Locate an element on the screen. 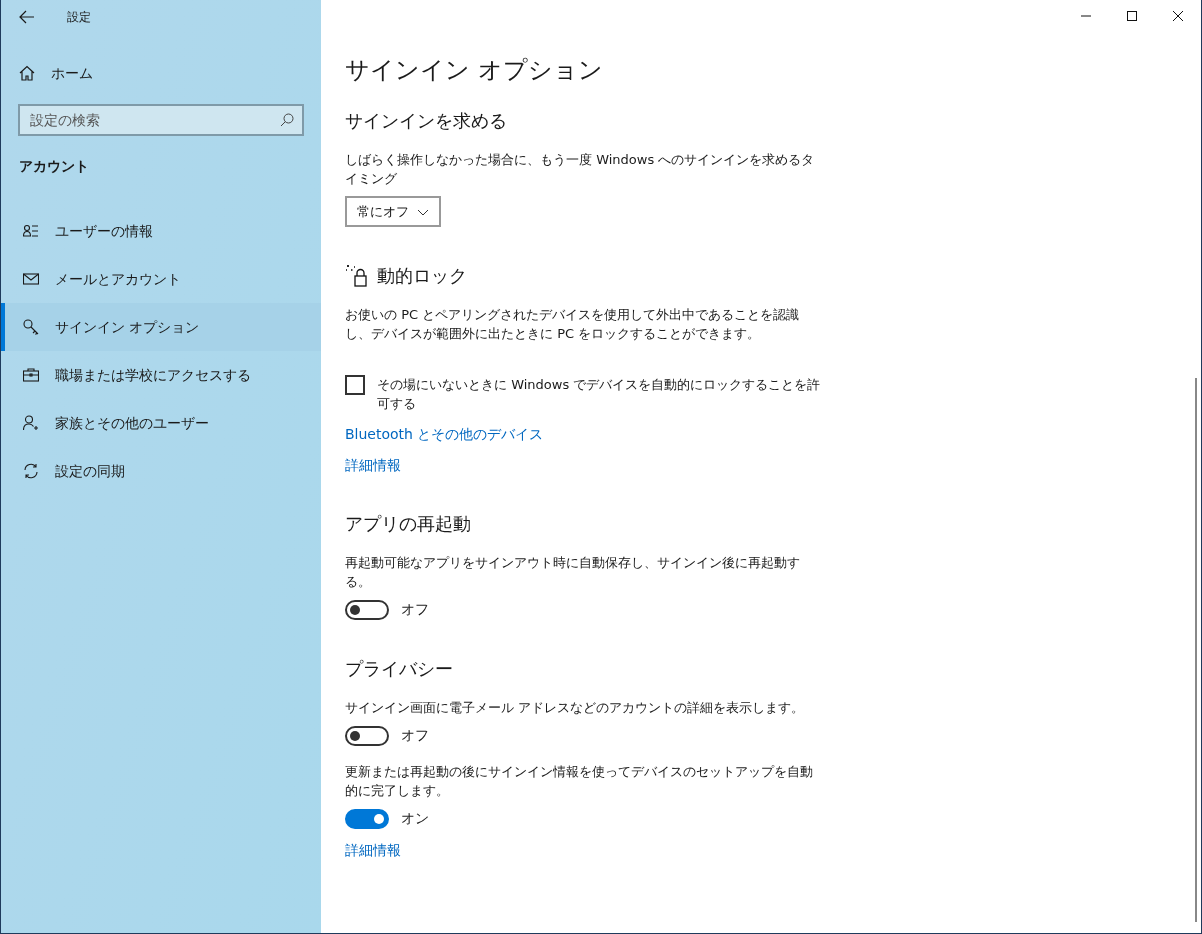  maximize-icon is located at coordinates (1132, 16).